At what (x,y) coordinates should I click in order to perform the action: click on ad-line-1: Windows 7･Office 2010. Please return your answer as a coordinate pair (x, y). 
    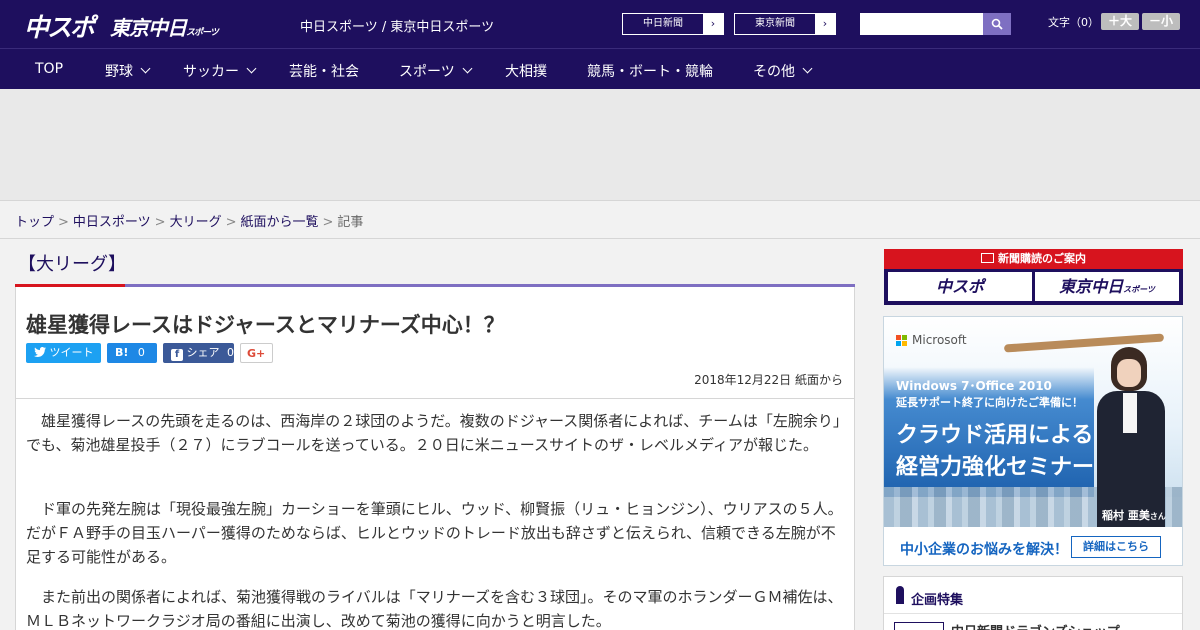
    Looking at the image, I should click on (974, 386).